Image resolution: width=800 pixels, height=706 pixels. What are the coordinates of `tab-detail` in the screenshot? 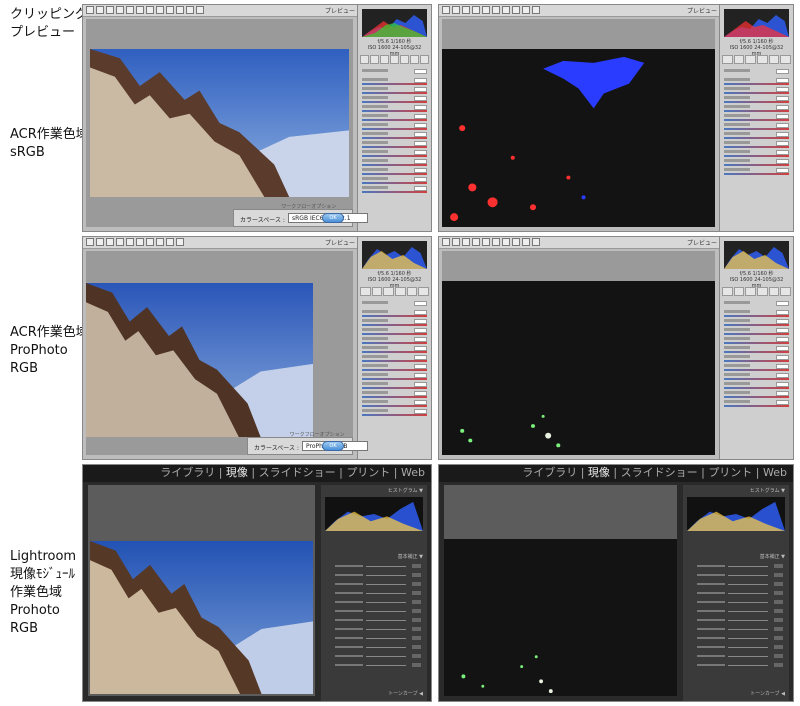 It's located at (751, 291).